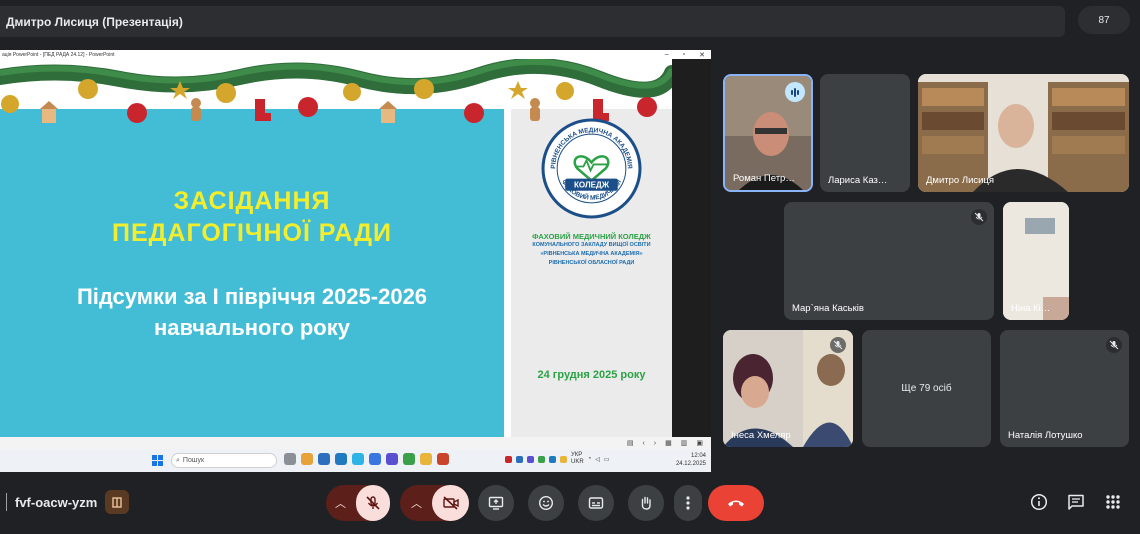 The height and width of the screenshot is (534, 1140). I want to click on viber-app-icon, so click(409, 459).